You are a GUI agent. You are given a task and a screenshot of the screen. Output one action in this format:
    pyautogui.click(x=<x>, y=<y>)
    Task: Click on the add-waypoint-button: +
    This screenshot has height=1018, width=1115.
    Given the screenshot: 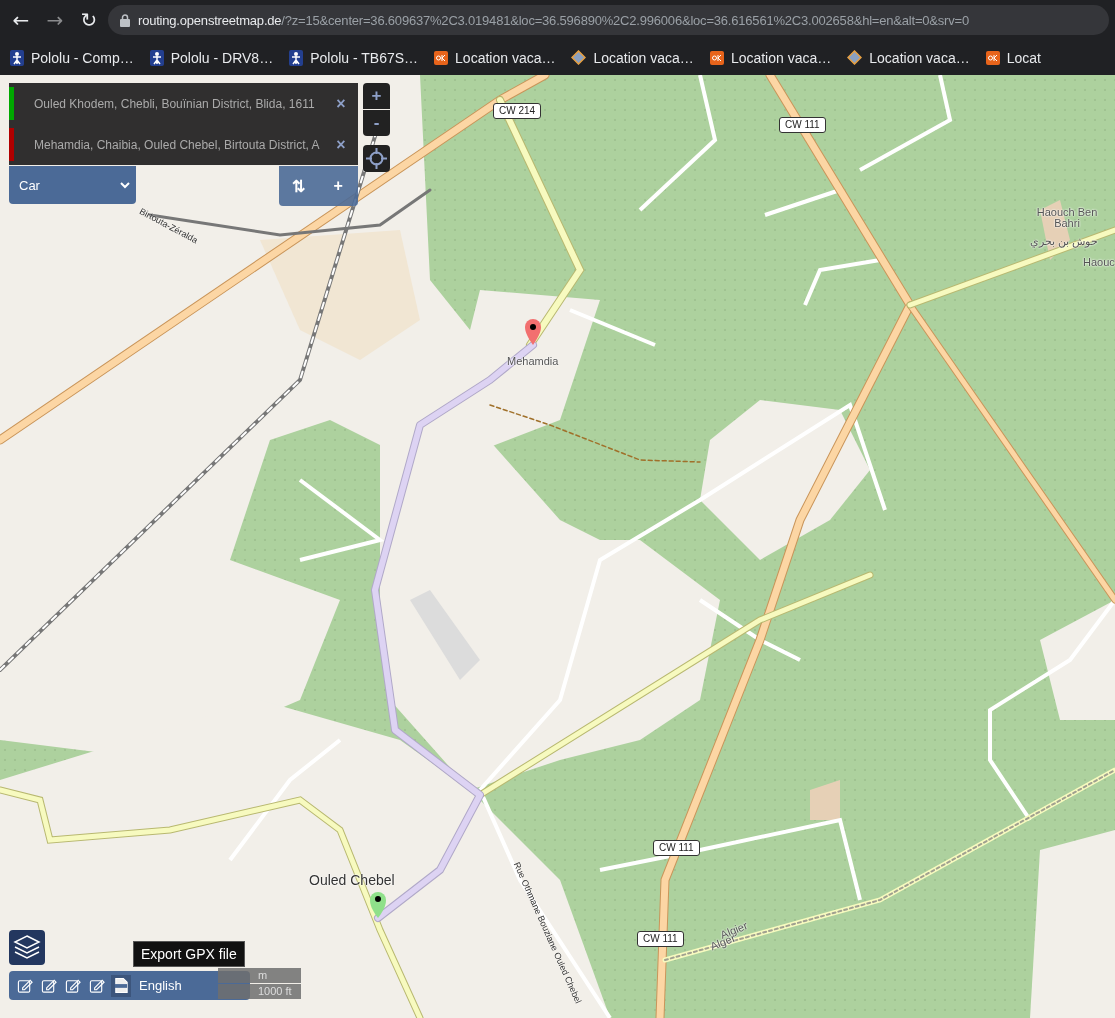 What is the action you would take?
    pyautogui.click(x=338, y=186)
    